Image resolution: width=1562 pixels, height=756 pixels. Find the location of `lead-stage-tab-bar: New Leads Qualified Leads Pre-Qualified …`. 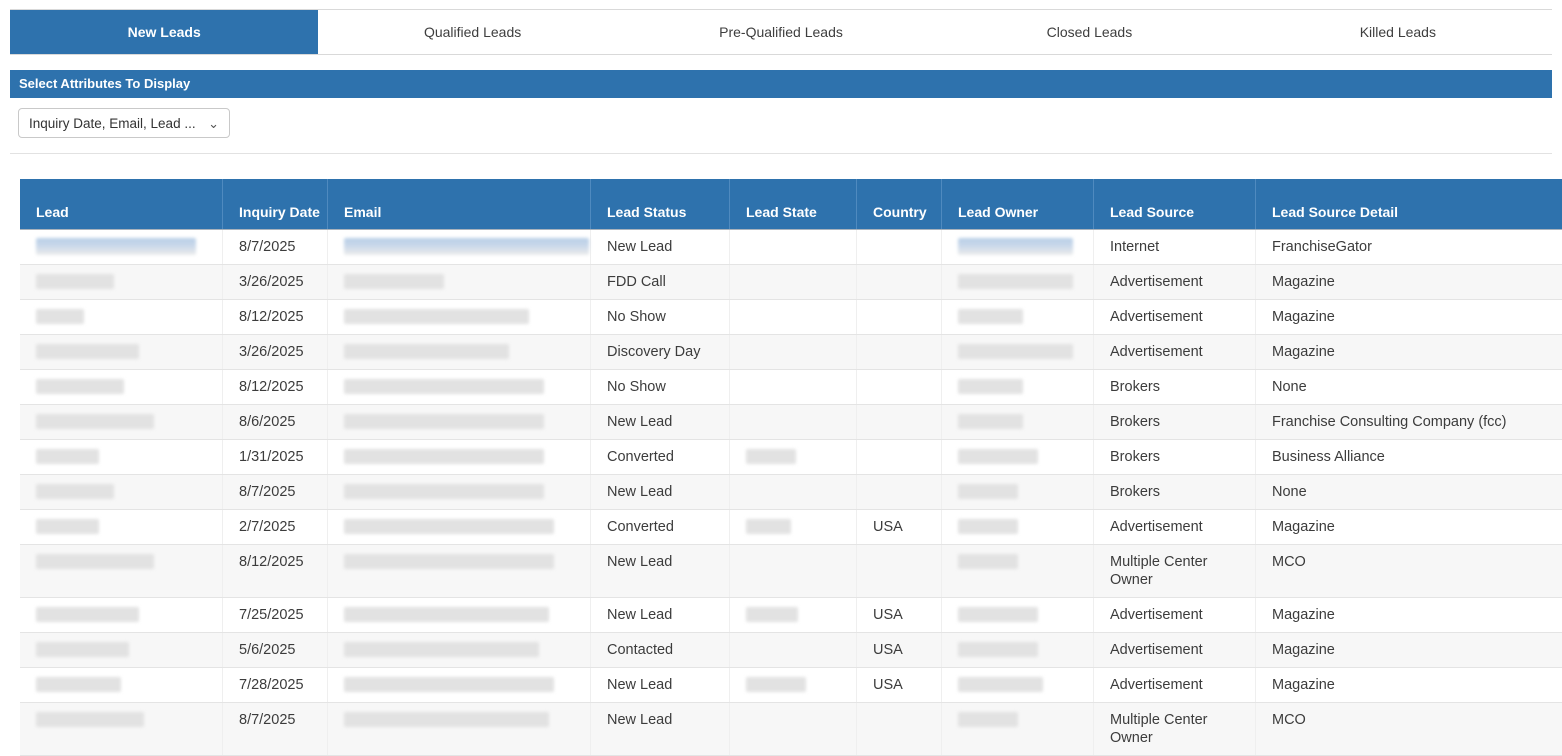

lead-stage-tab-bar: New Leads Qualified Leads Pre-Qualified … is located at coordinates (781, 32).